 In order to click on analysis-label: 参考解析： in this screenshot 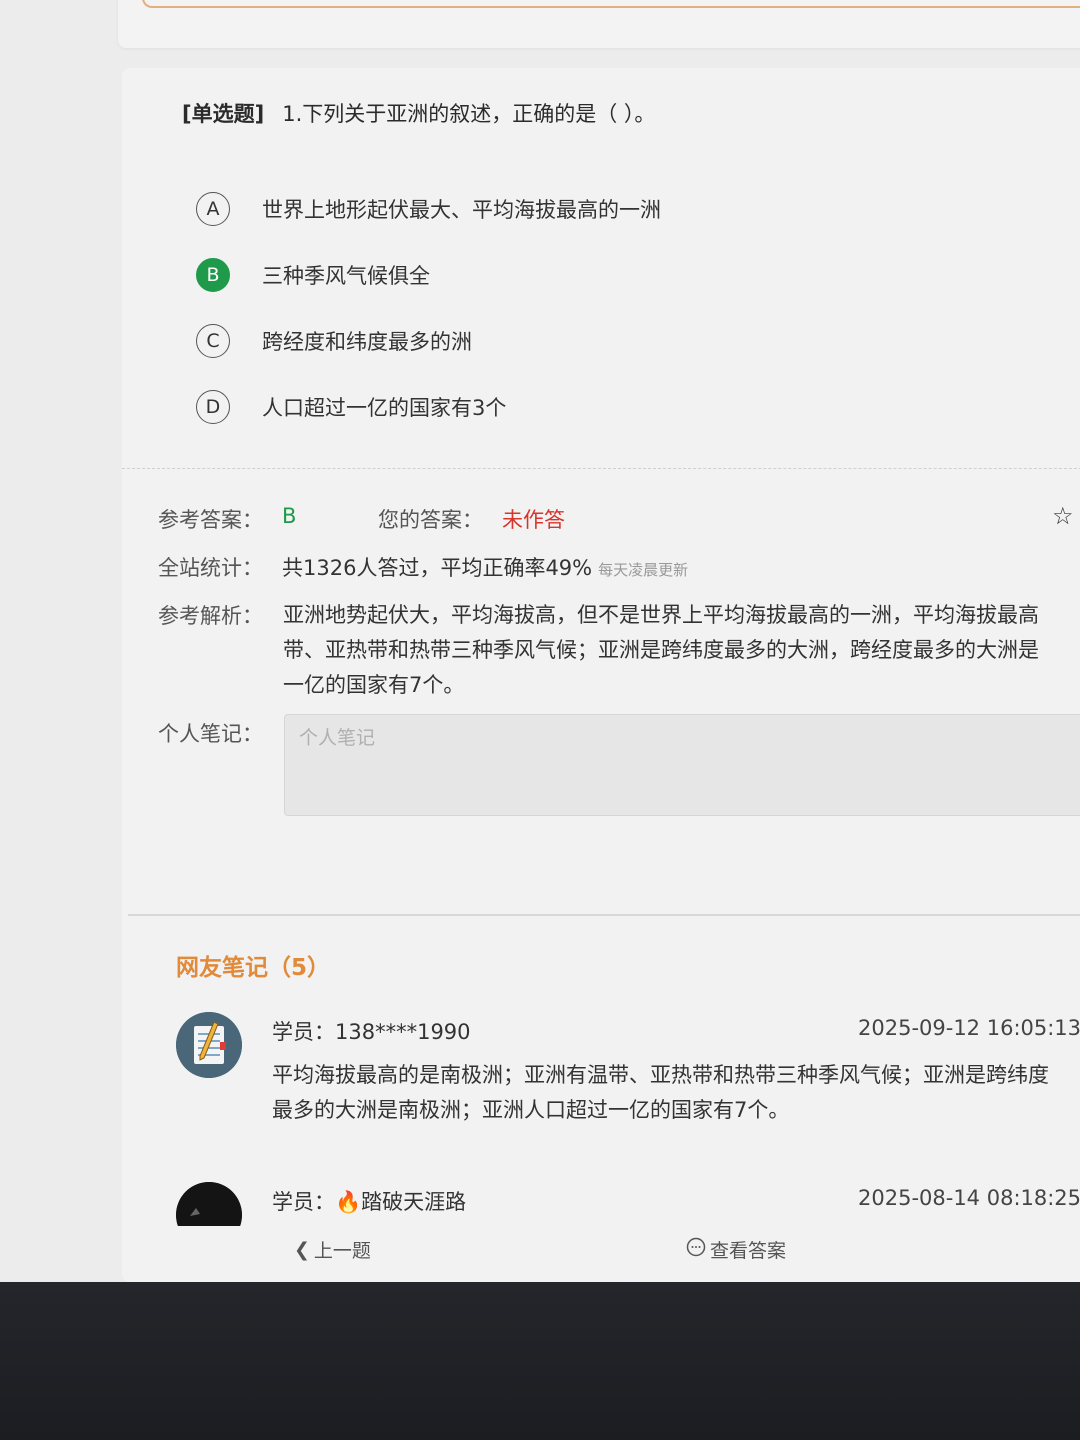, I will do `click(210, 616)`.